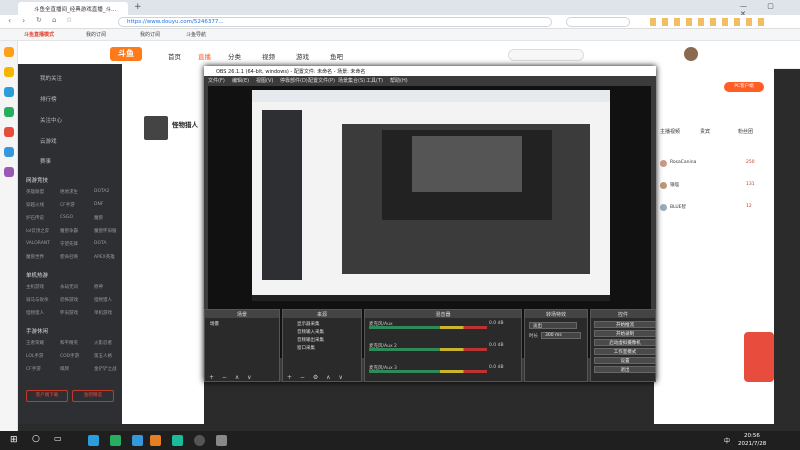 The height and width of the screenshot is (450, 800). Describe the element at coordinates (234, 56) in the screenshot. I see `nav-category: 分类` at that location.